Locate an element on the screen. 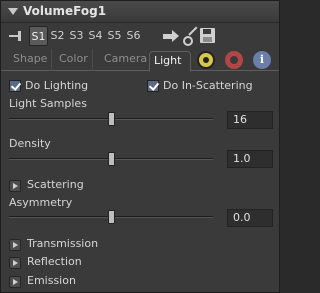  do-lighting-checkbox is located at coordinates (15, 86).